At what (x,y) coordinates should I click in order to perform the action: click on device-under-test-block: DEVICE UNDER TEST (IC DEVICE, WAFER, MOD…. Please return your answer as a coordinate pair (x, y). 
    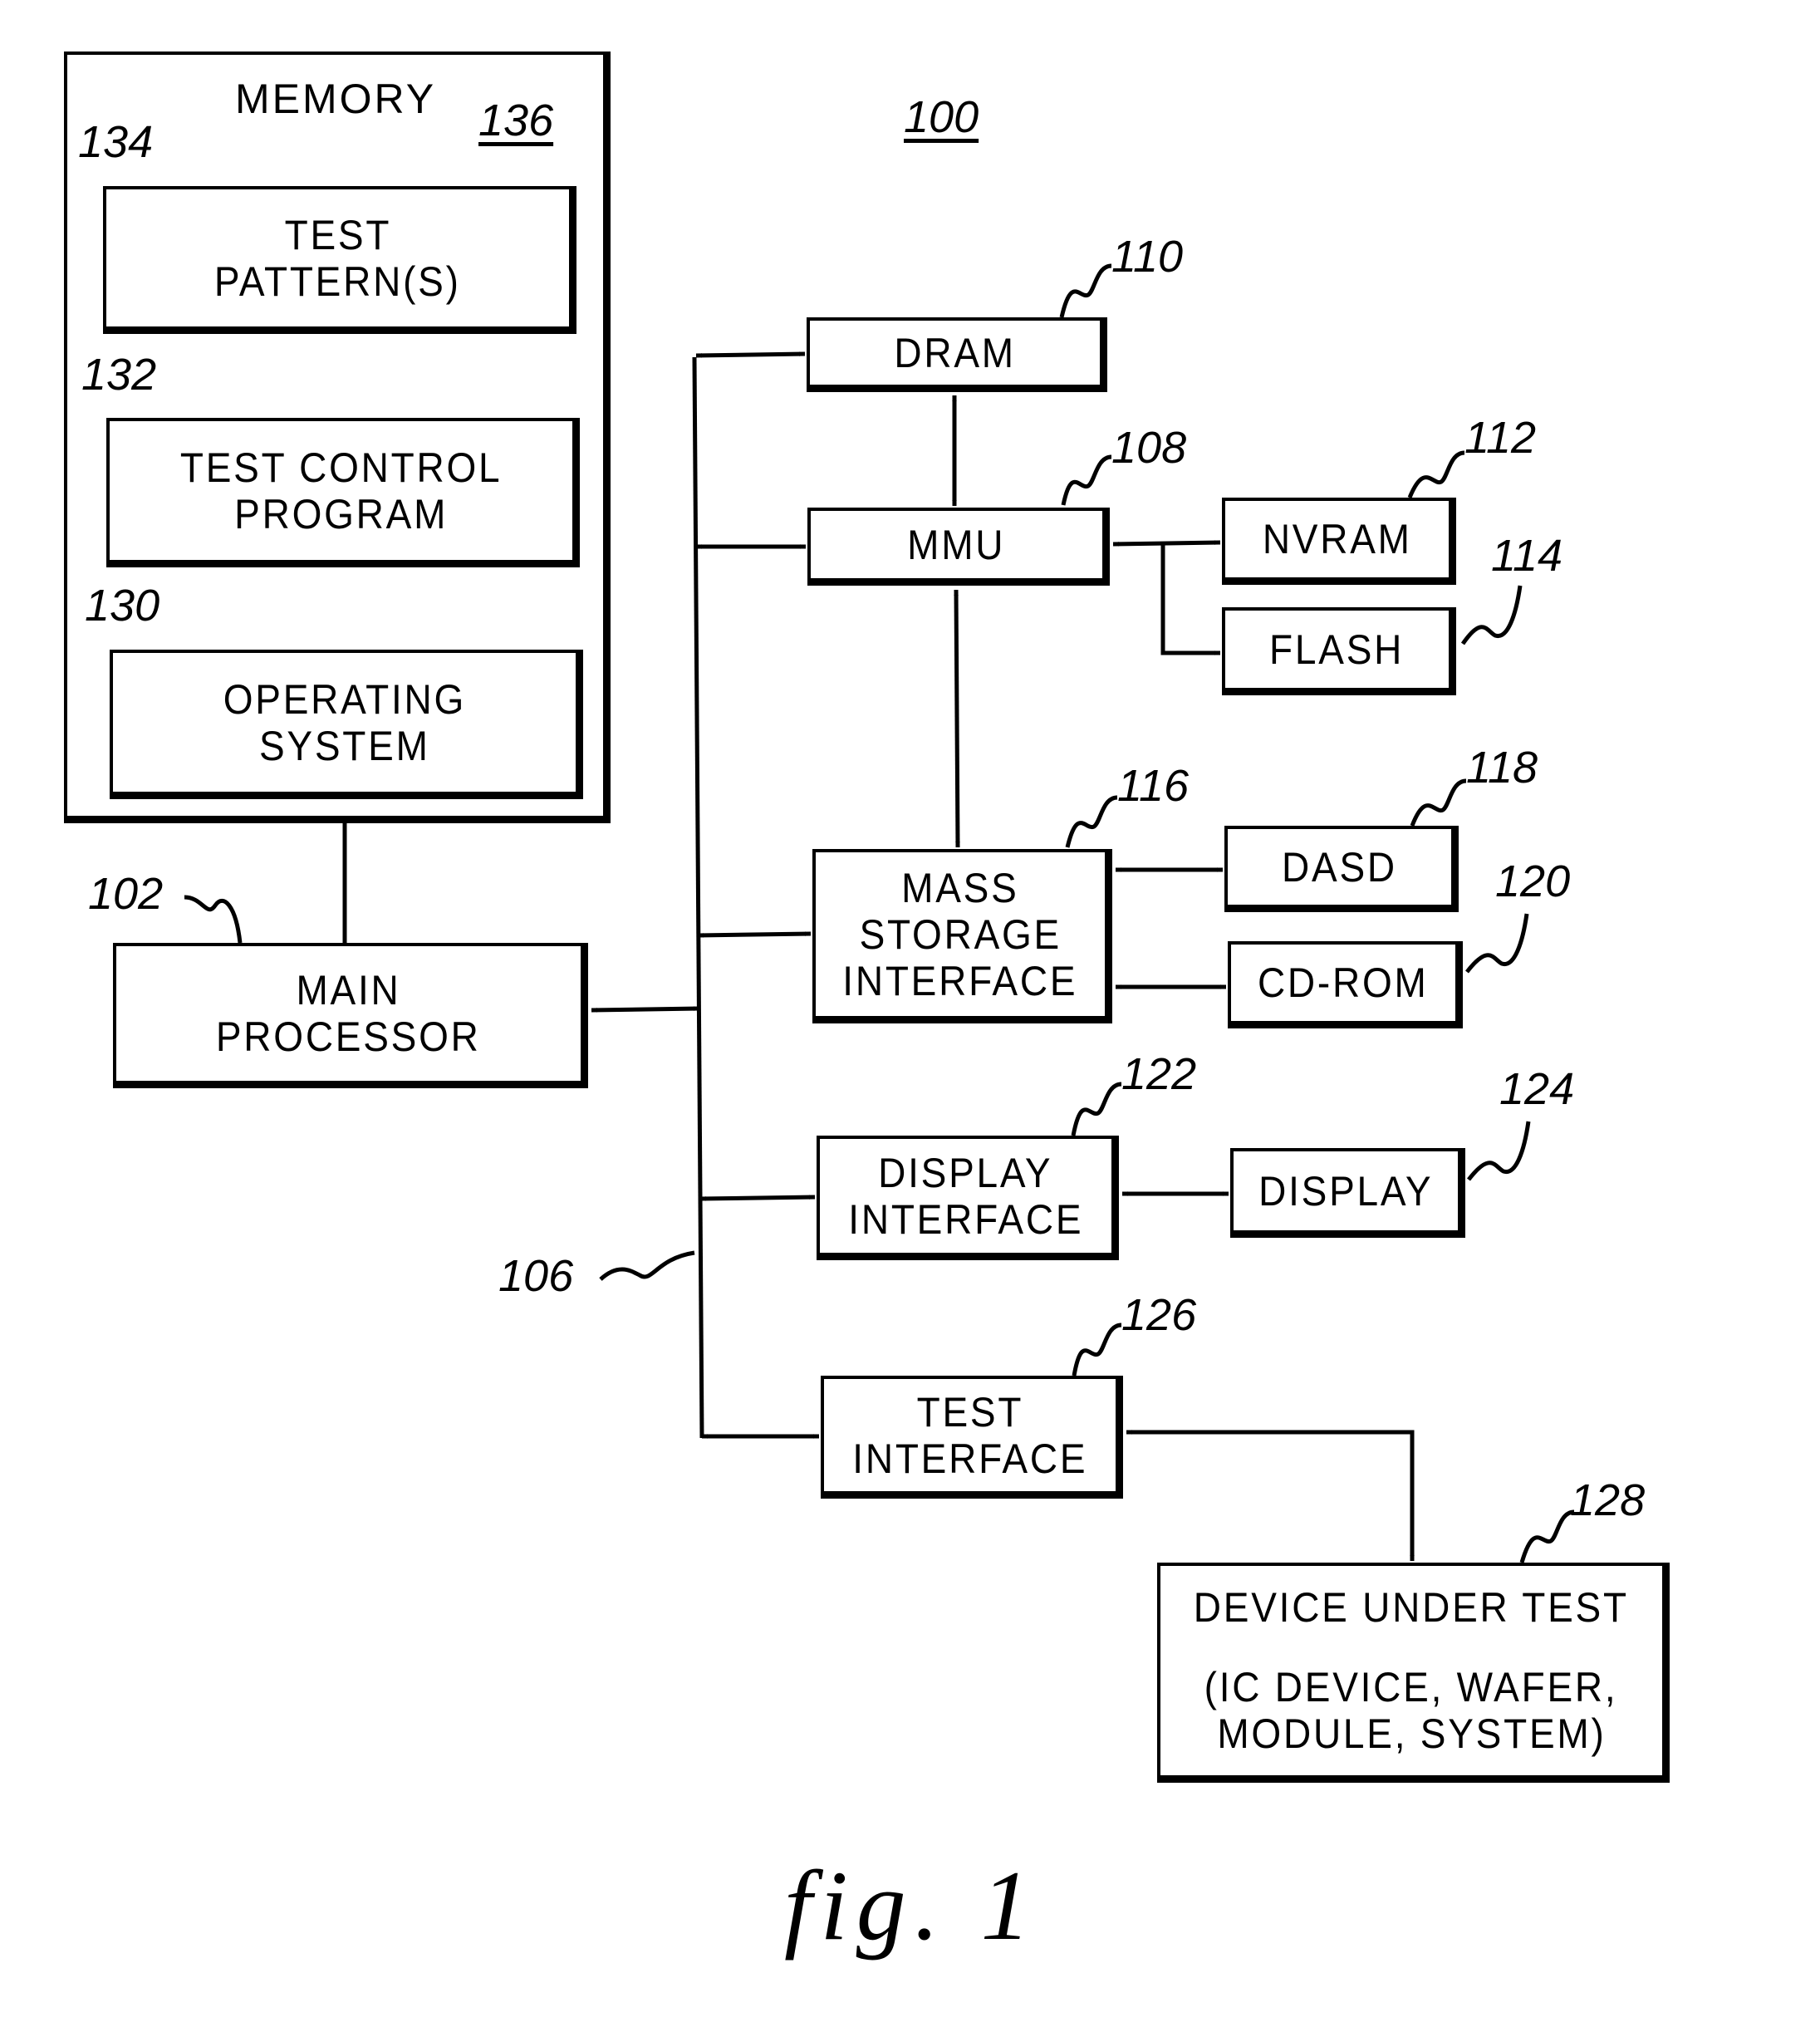
    Looking at the image, I should click on (1413, 1673).